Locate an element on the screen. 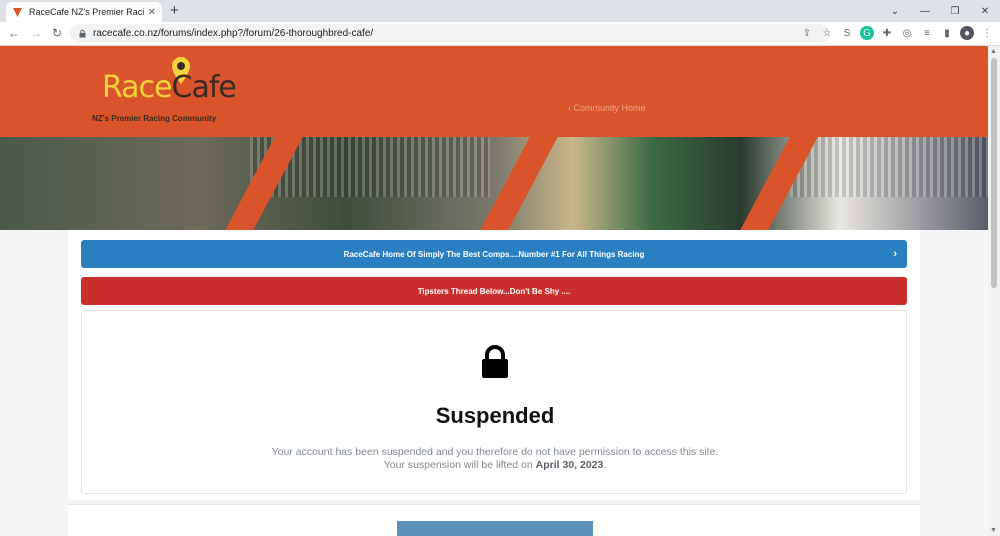 Image resolution: width=1000 pixels, height=536 pixels. logo-tagline: NZ's Premier Racing Community is located at coordinates (154, 118).